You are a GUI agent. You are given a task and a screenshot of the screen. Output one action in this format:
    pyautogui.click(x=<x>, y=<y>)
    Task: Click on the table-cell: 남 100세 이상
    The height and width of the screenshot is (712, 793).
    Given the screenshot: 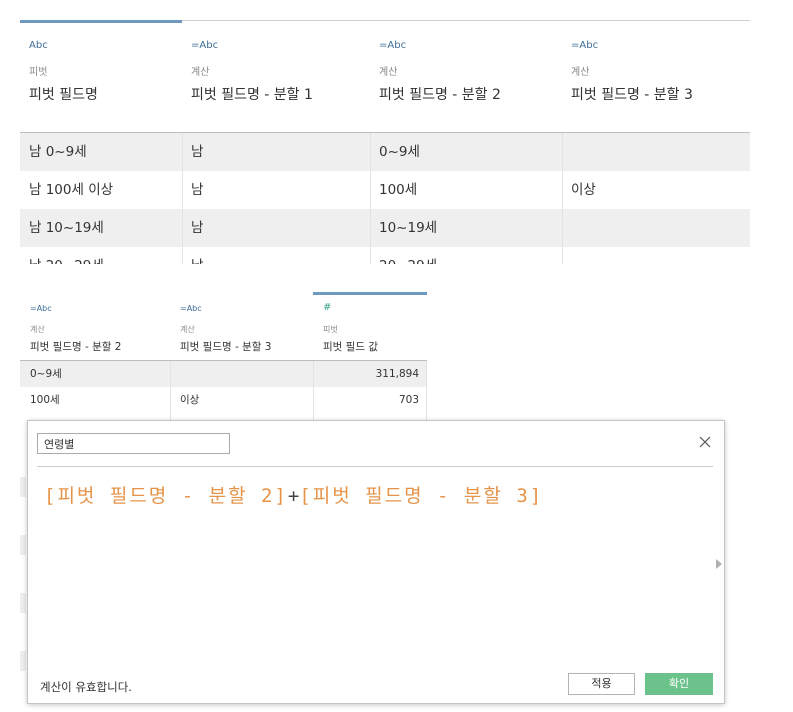 What is the action you would take?
    pyautogui.click(x=71, y=190)
    